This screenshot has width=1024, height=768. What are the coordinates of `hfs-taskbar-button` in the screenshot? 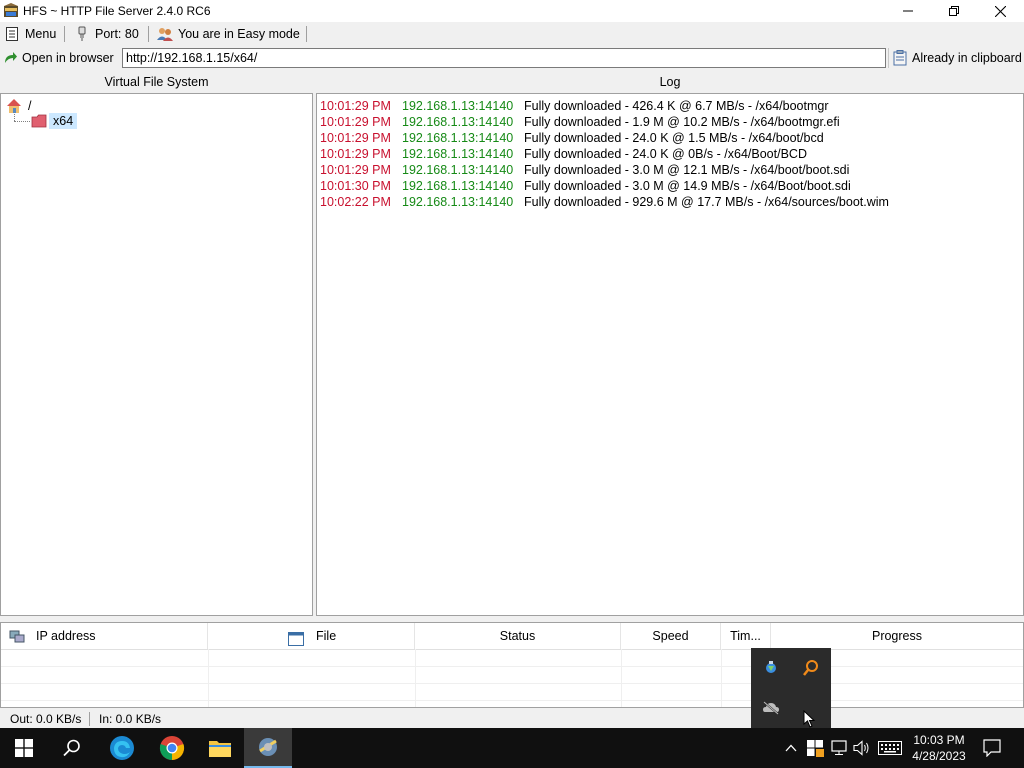 It's located at (268, 748).